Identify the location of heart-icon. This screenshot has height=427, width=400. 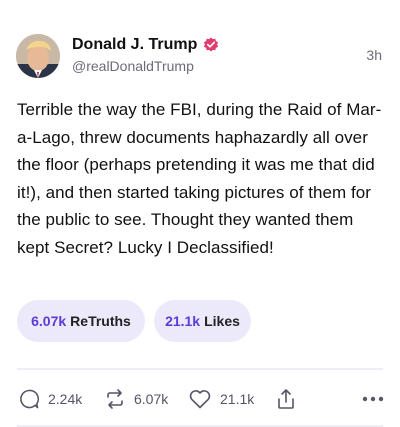
(200, 399).